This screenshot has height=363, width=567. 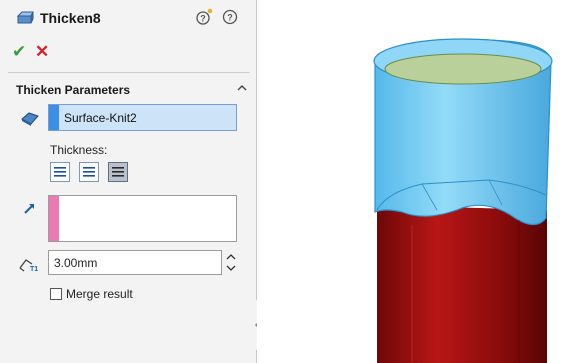 What do you see at coordinates (19, 52) in the screenshot?
I see `ok-button: ✔` at bounding box center [19, 52].